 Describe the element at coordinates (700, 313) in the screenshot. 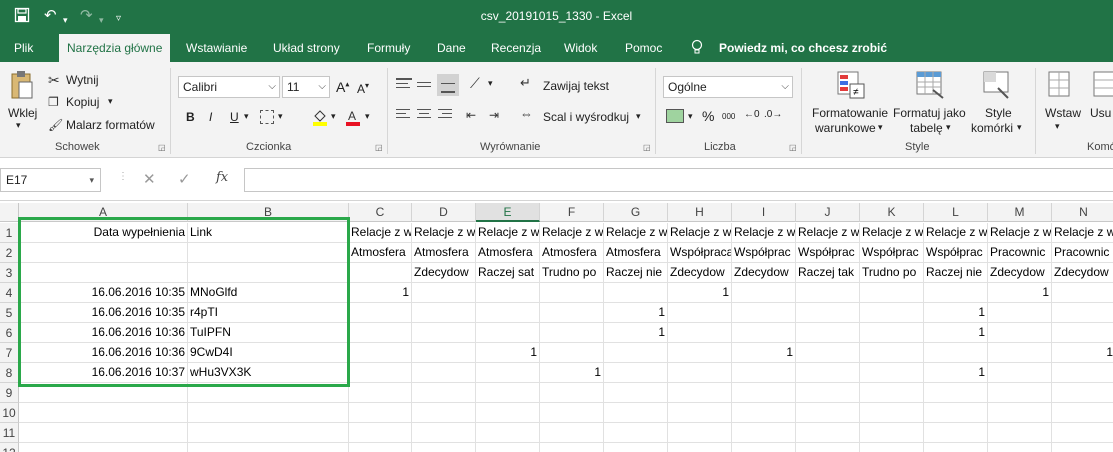

I see `cell-h5` at that location.